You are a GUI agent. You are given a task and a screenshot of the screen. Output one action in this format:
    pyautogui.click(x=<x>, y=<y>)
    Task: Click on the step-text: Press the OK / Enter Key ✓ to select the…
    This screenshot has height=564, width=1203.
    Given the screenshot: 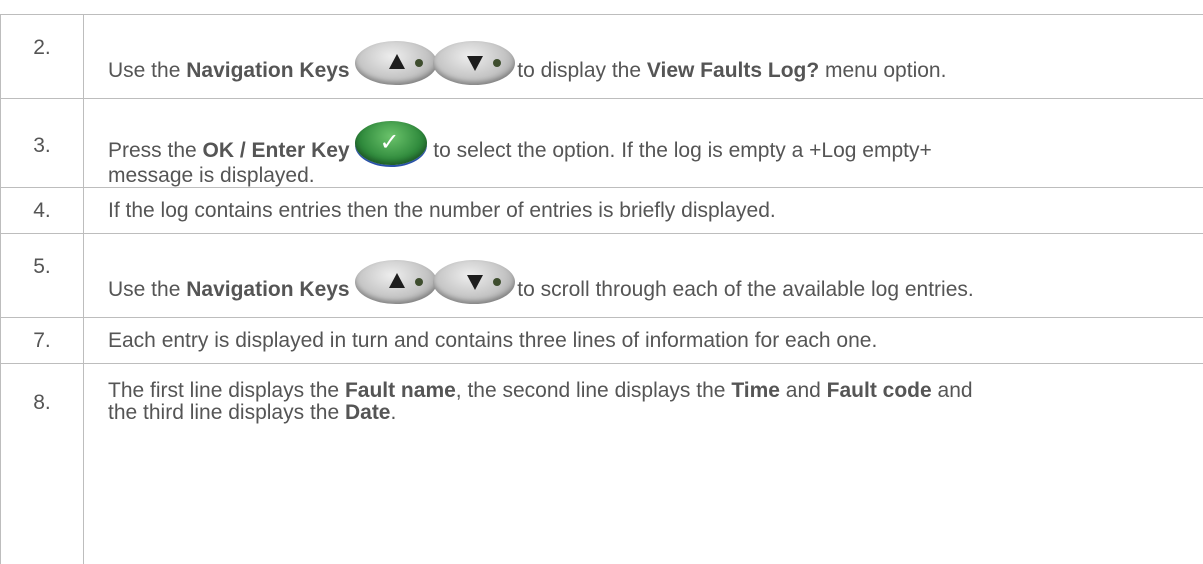 What is the action you would take?
    pyautogui.click(x=643, y=143)
    